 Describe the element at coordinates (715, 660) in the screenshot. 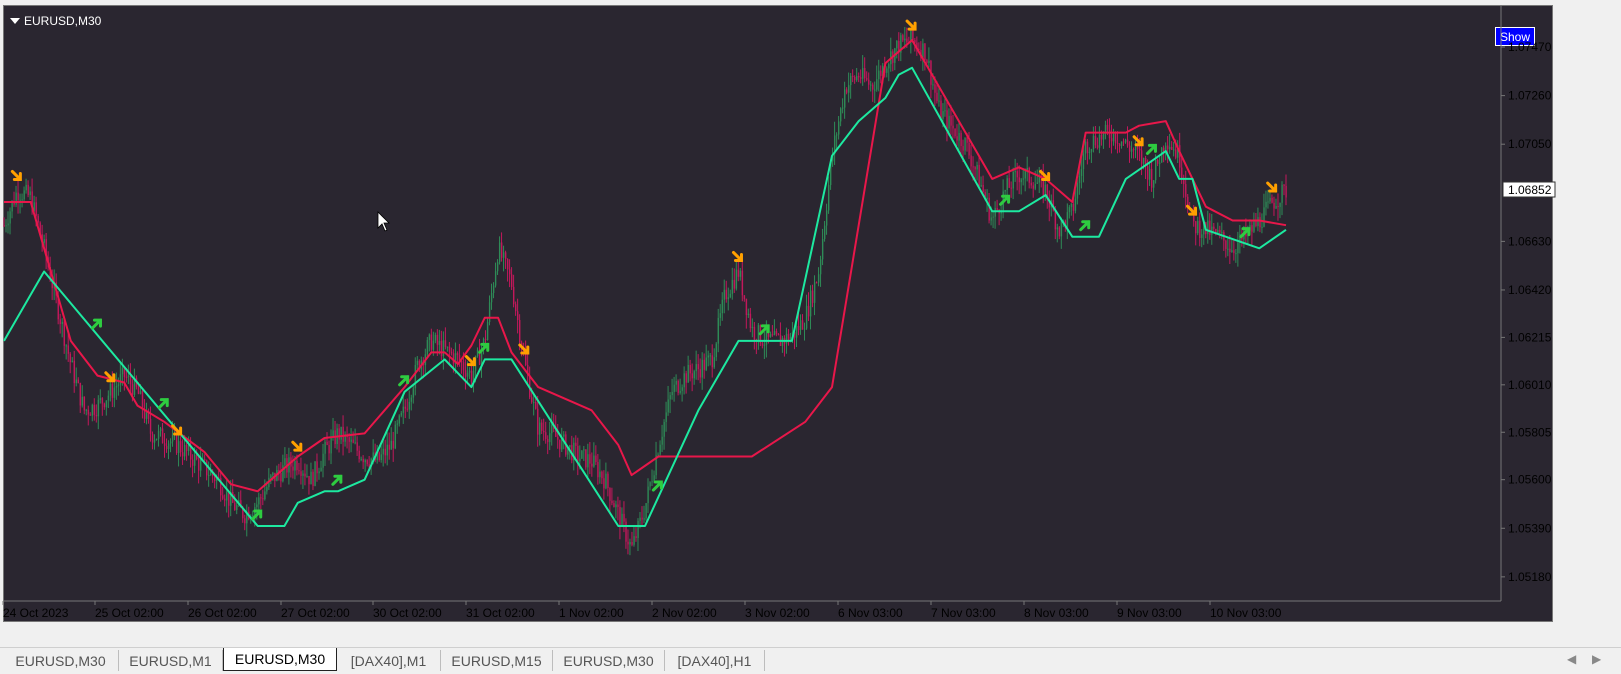

I see `chart-tab-7: [DAX40],H1` at that location.